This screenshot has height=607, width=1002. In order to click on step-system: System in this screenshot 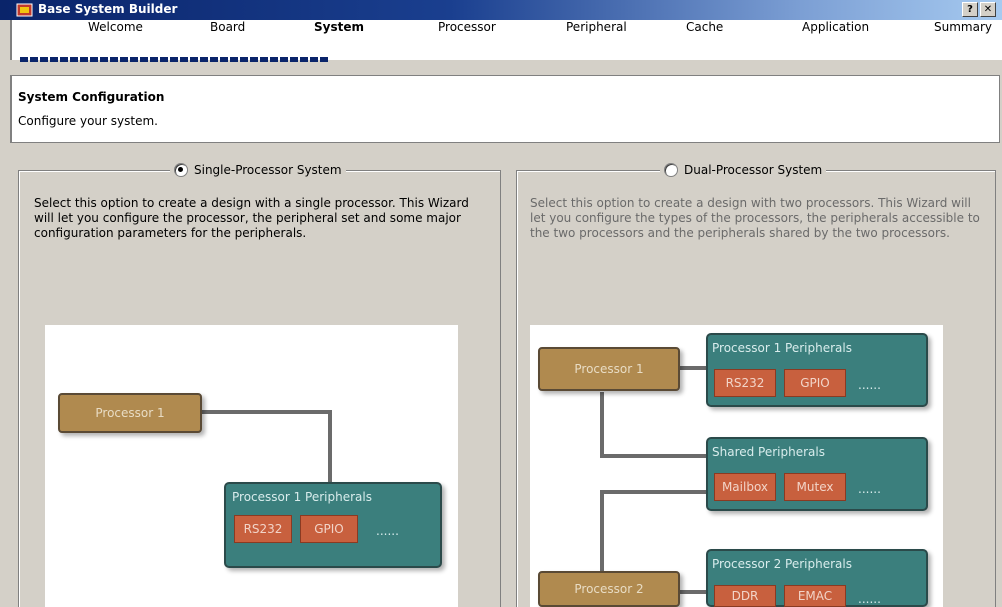, I will do `click(339, 28)`.